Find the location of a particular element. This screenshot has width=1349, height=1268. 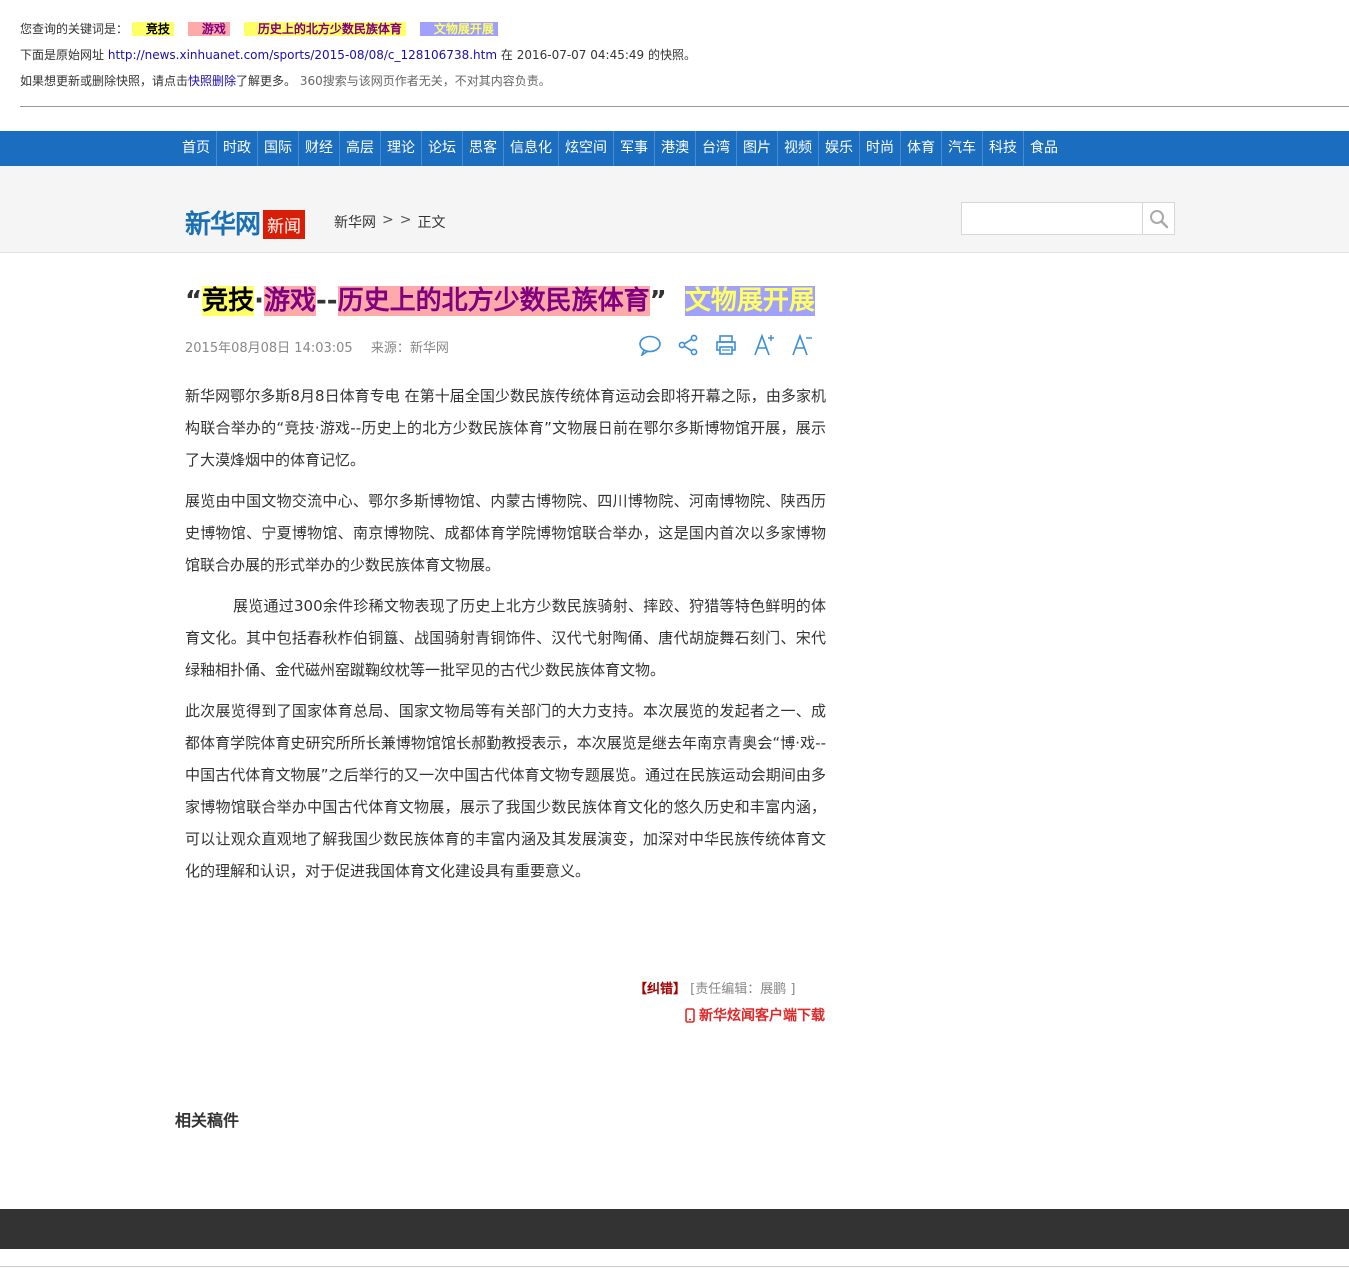

notice-mid: 了解更多。 is located at coordinates (266, 81).